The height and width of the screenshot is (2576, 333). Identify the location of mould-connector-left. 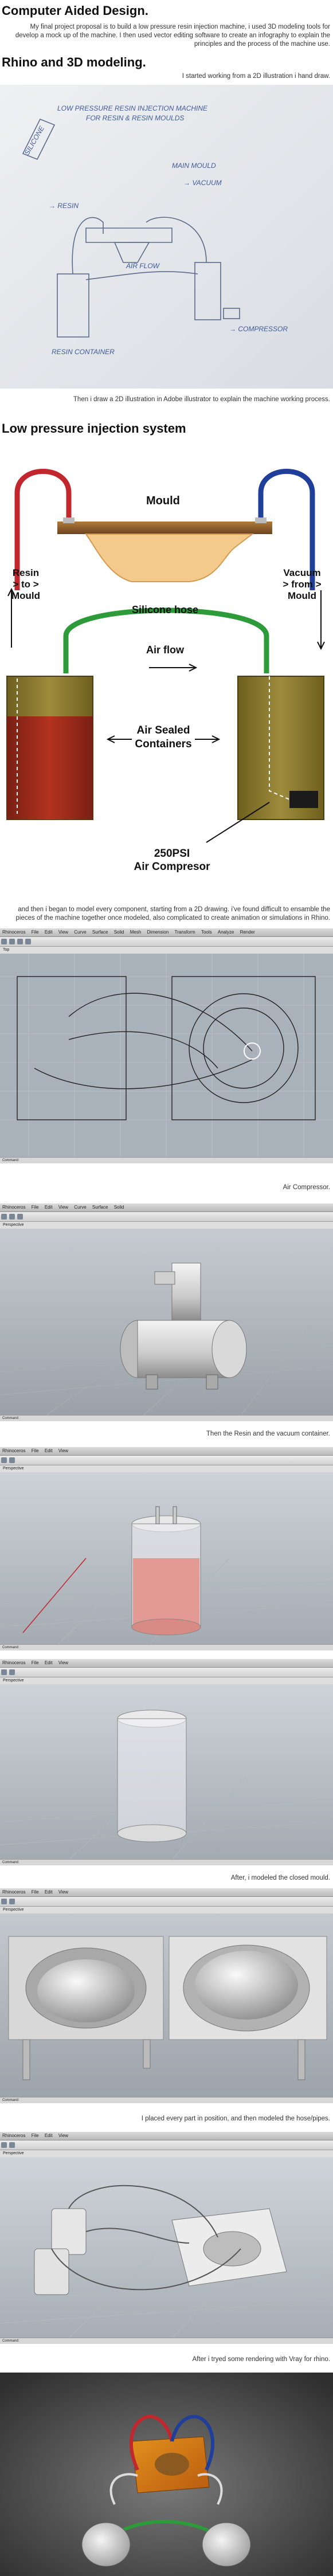
(69, 520).